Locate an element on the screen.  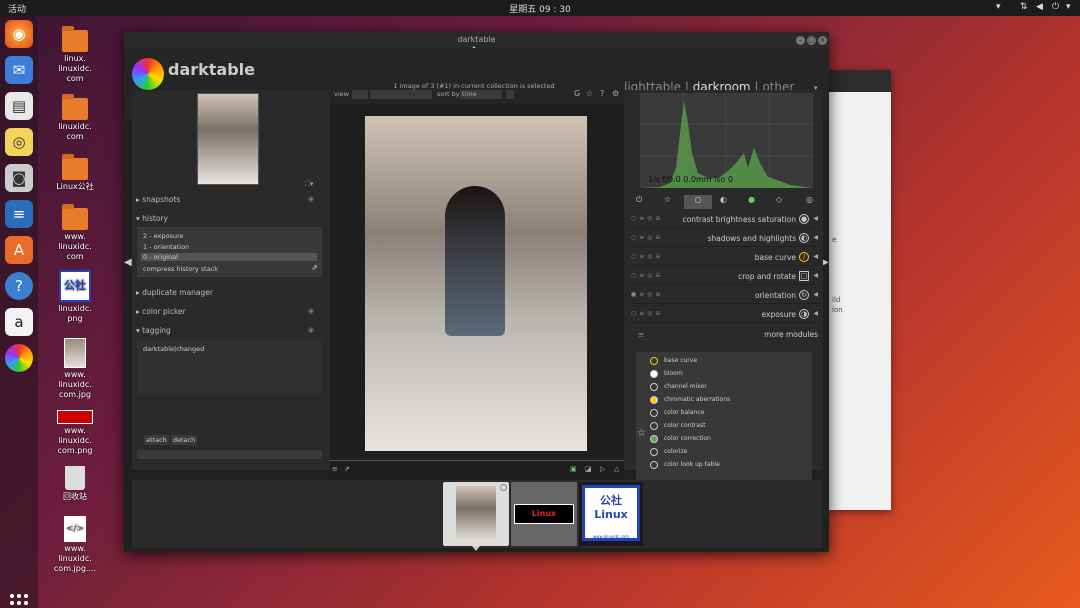
module-contrast: ○≡◎⊖ contrast brightness saturation ● ◀ is located at coordinates (724, 219).